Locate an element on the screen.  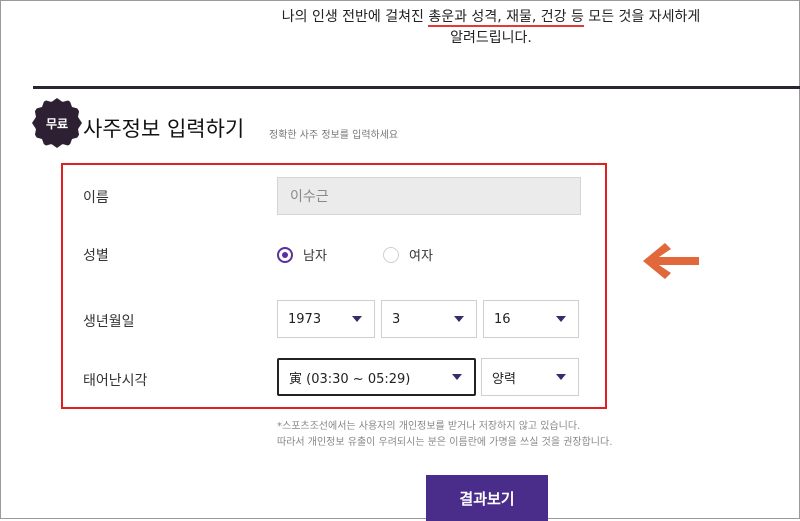
section-divider is located at coordinates (416, 87).